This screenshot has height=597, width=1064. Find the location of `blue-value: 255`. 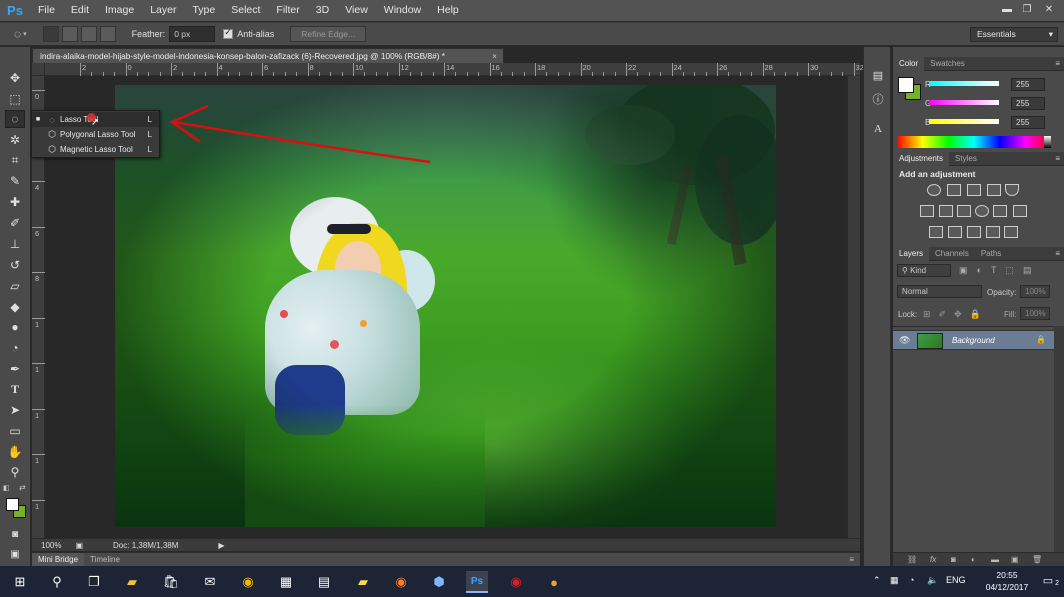

blue-value: 255 is located at coordinates (1028, 122).